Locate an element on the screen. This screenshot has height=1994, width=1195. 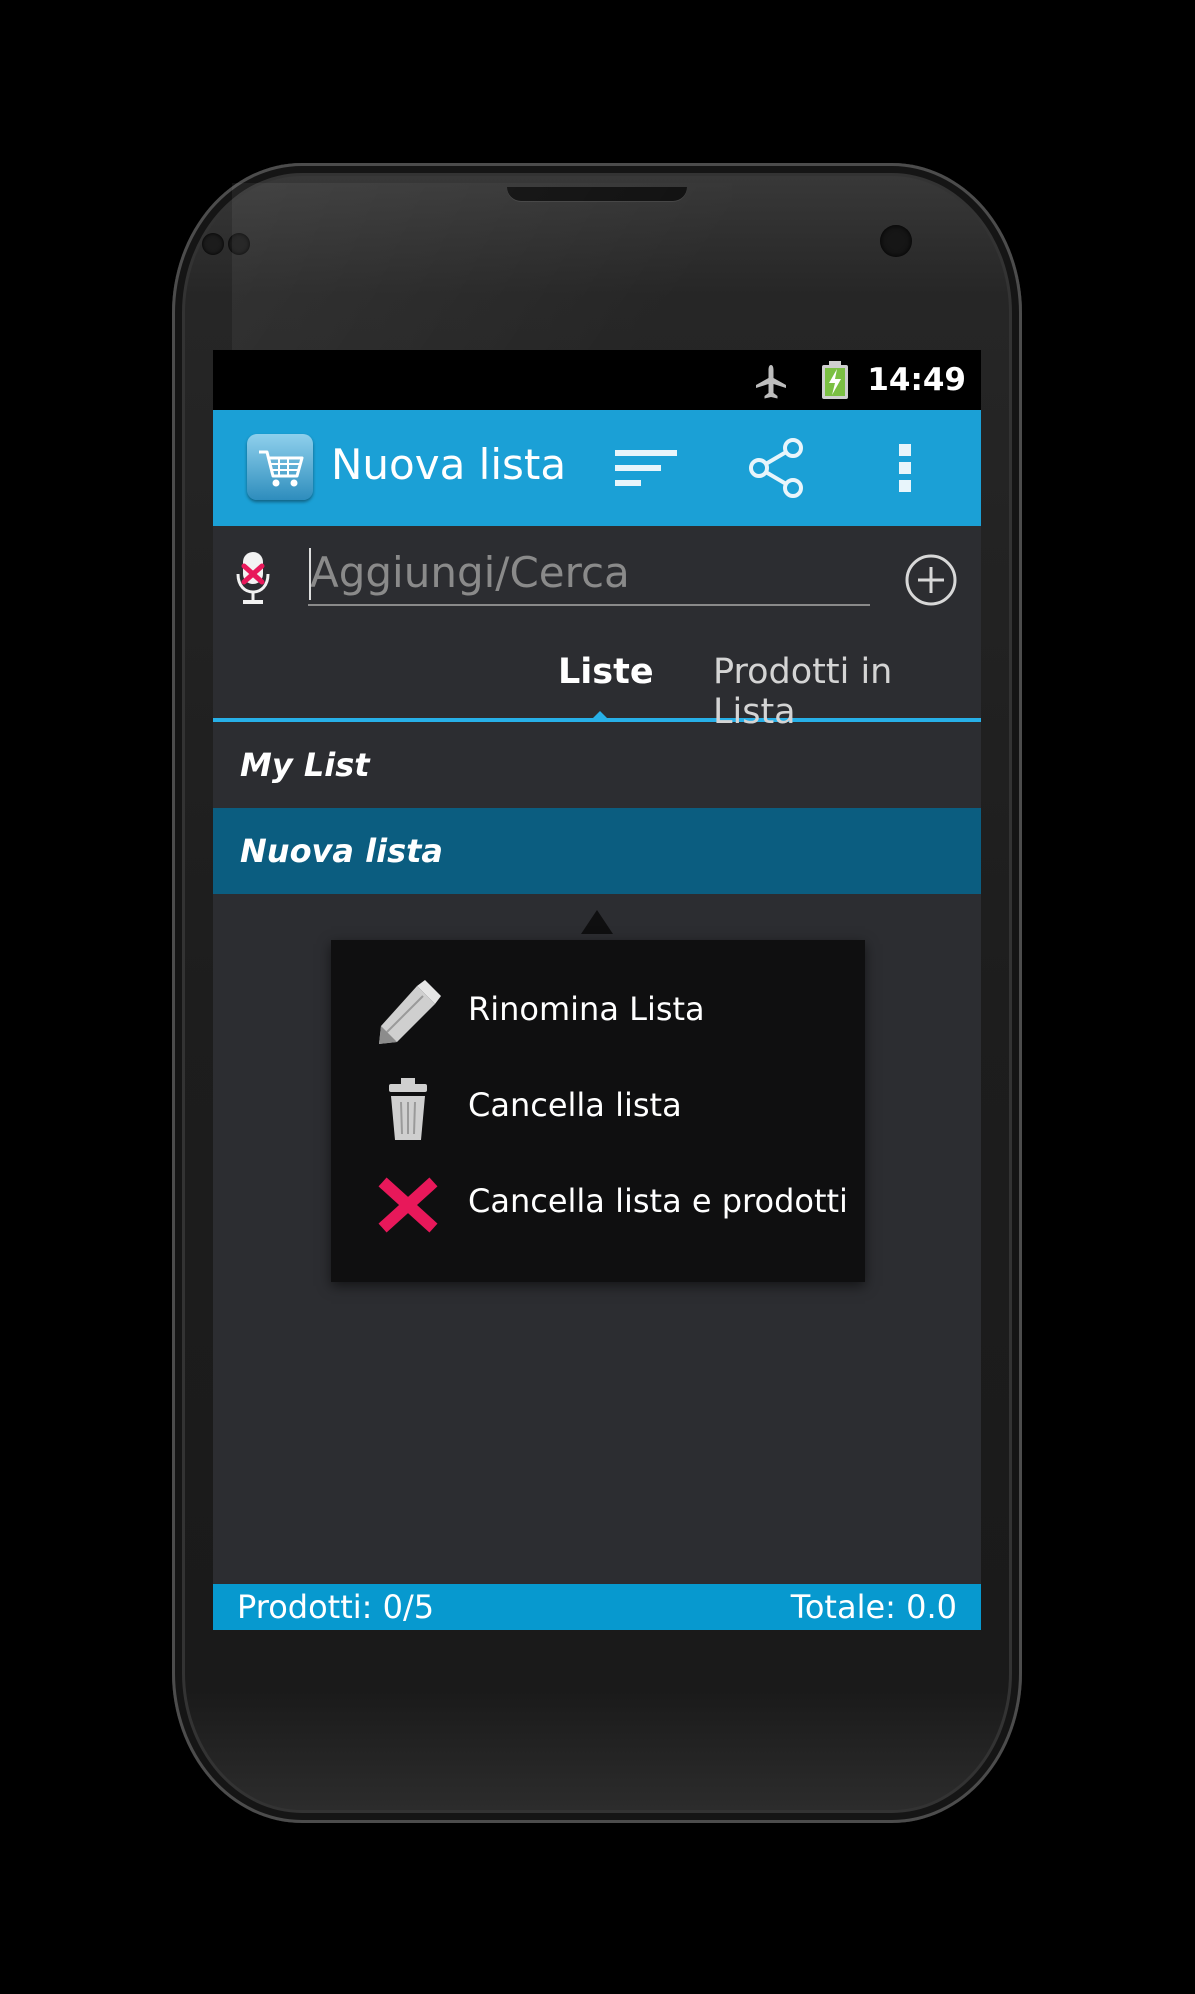
search-input is located at coordinates (589, 573).